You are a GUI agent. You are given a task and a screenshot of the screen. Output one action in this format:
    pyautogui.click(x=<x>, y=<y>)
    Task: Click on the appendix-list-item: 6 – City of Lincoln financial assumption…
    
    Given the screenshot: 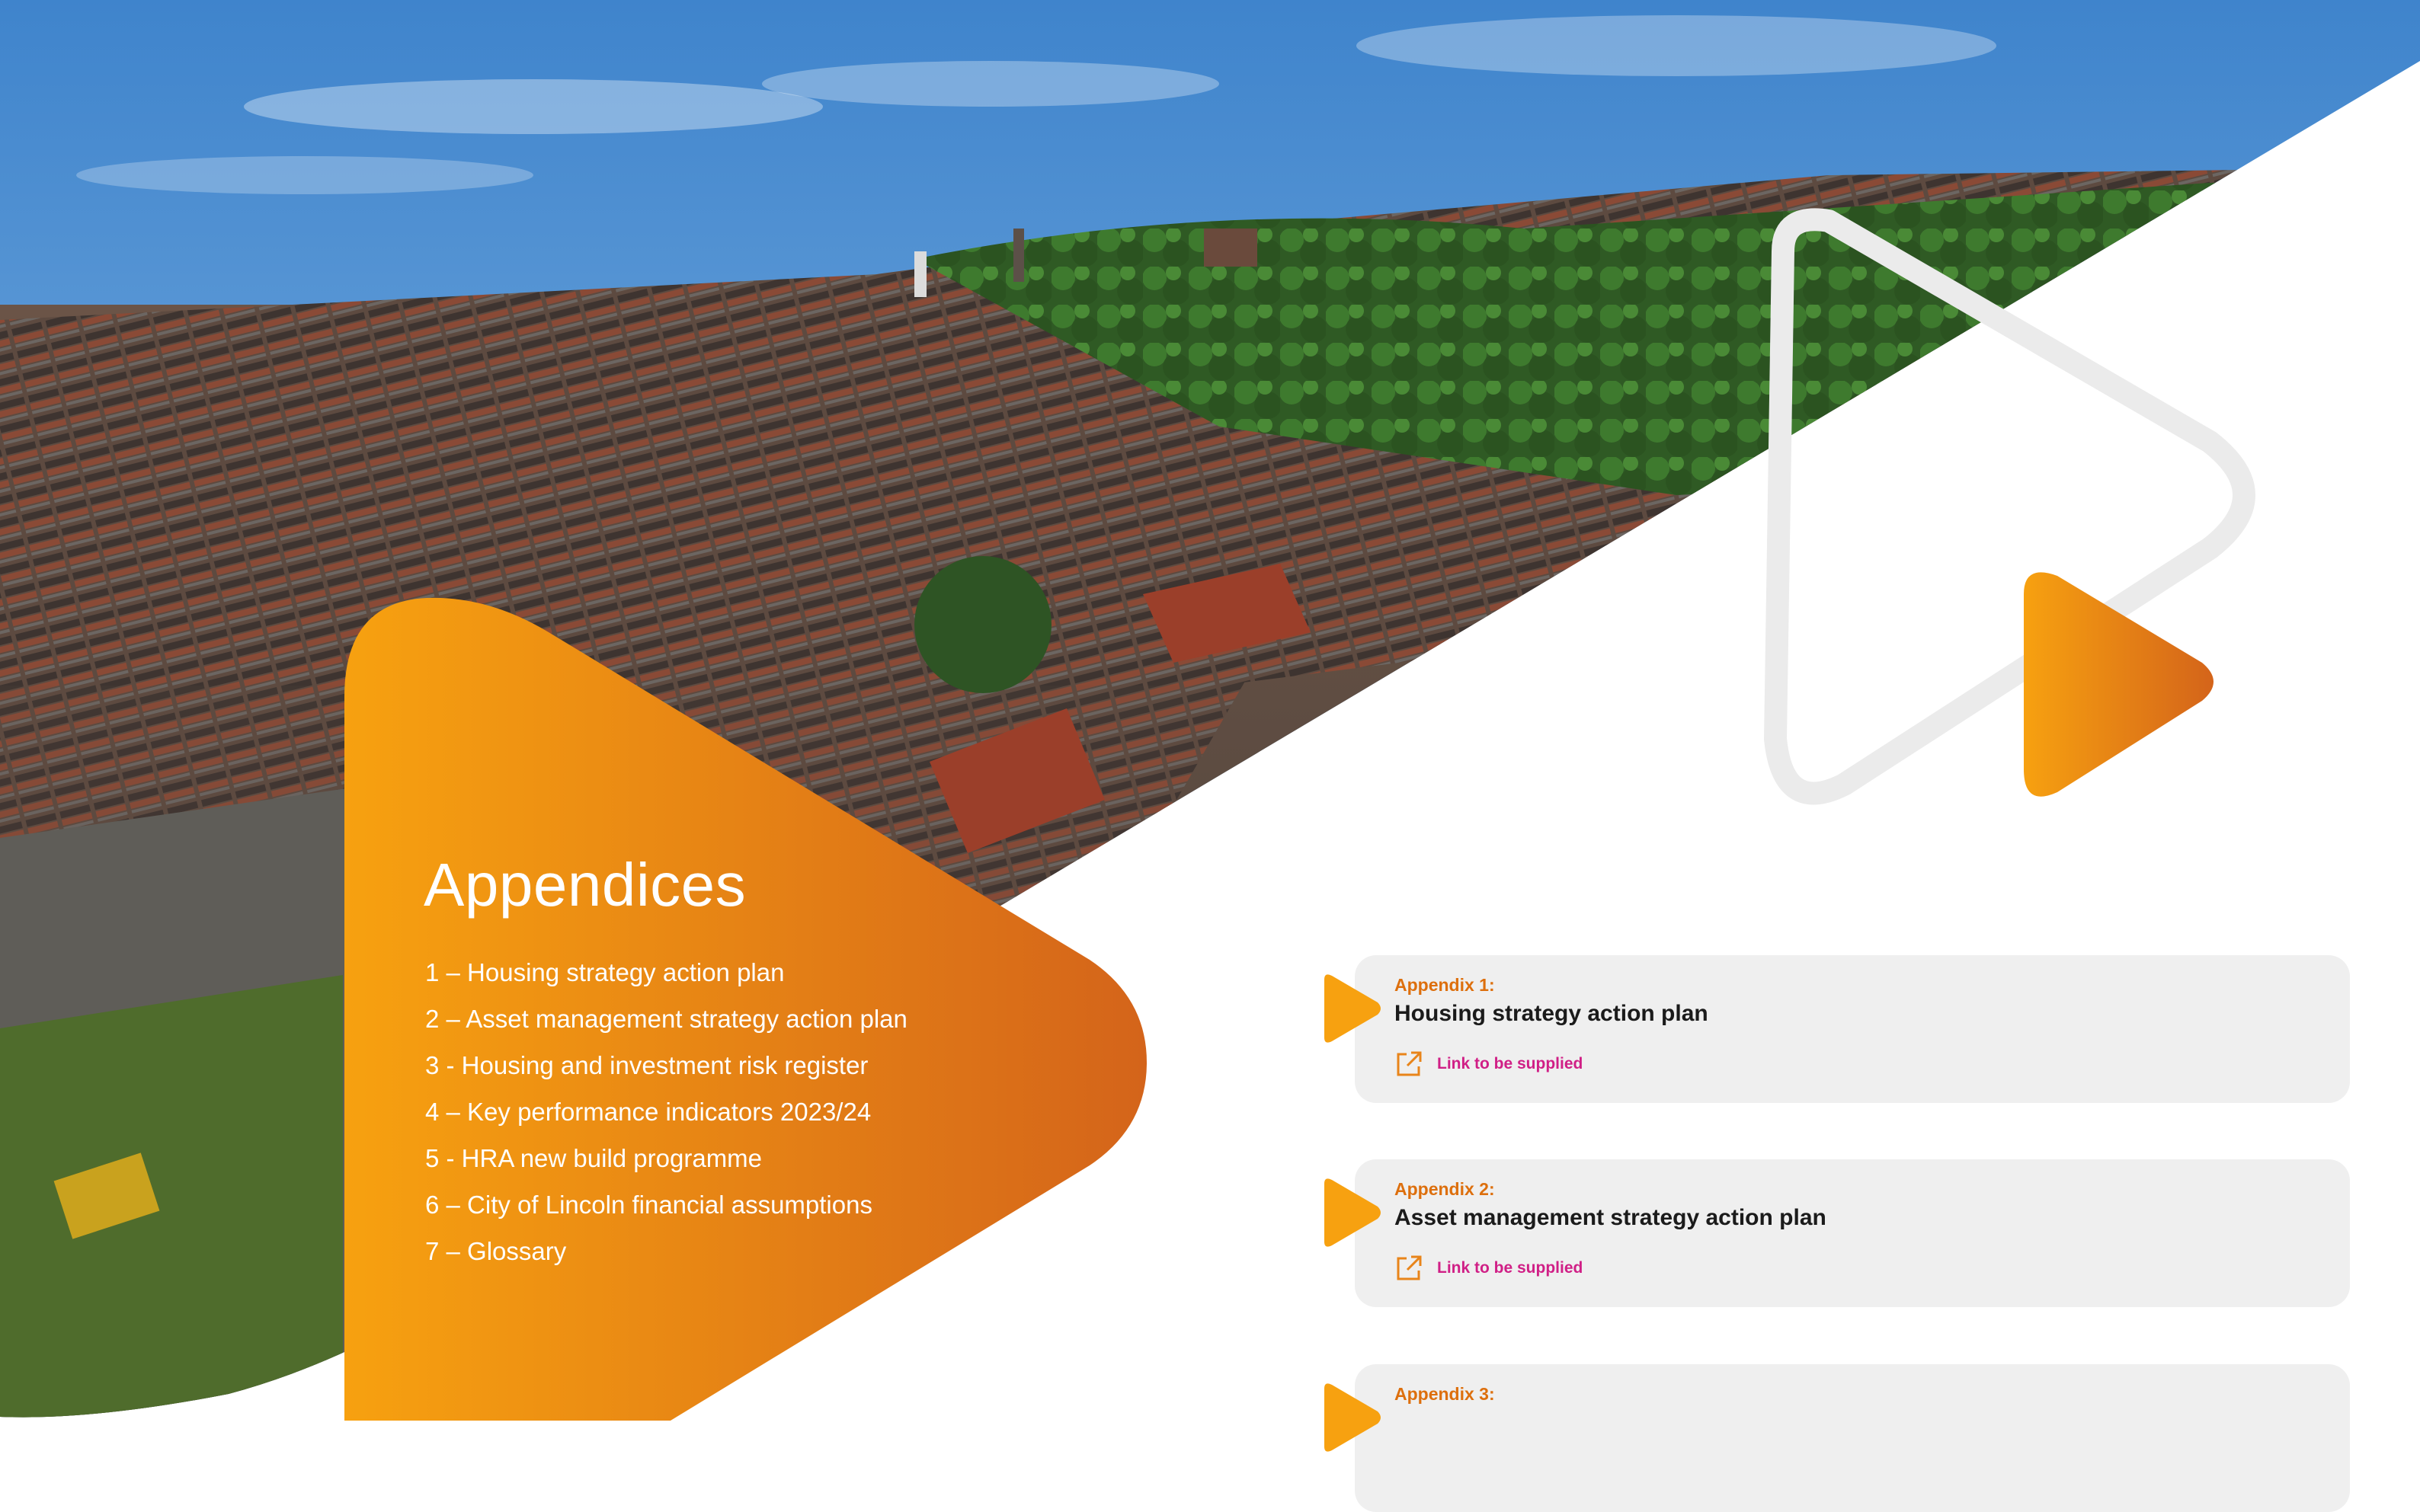 What is the action you would take?
    pyautogui.click(x=648, y=1205)
    